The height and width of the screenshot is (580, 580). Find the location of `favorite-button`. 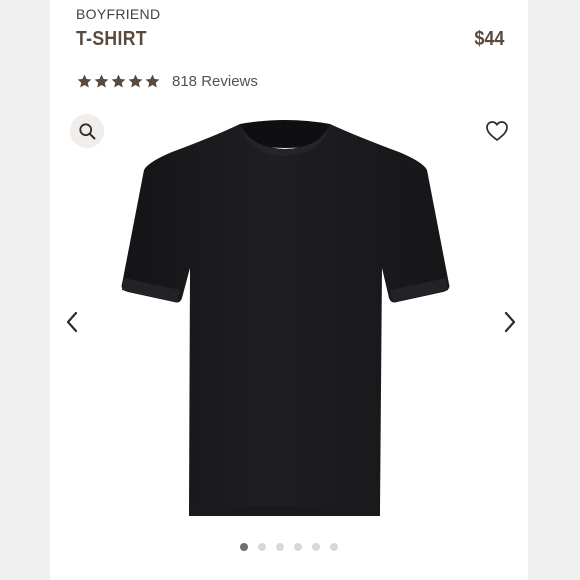

favorite-button is located at coordinates (497, 131).